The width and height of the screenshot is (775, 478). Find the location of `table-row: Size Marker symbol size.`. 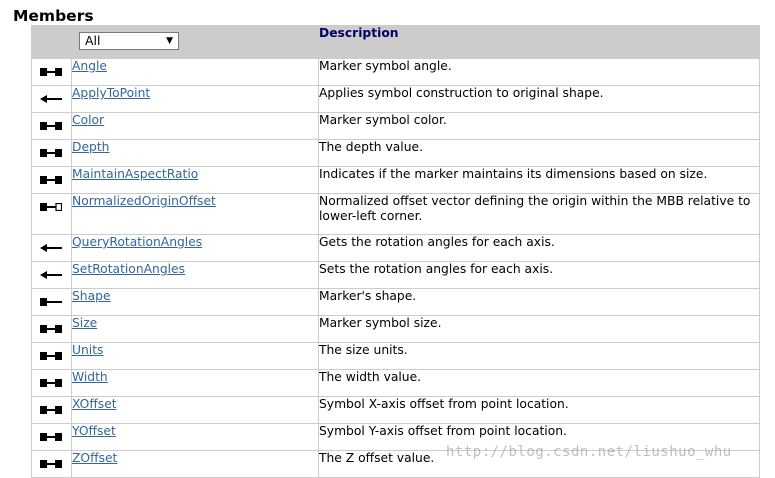

table-row: Size Marker symbol size. is located at coordinates (395, 329).